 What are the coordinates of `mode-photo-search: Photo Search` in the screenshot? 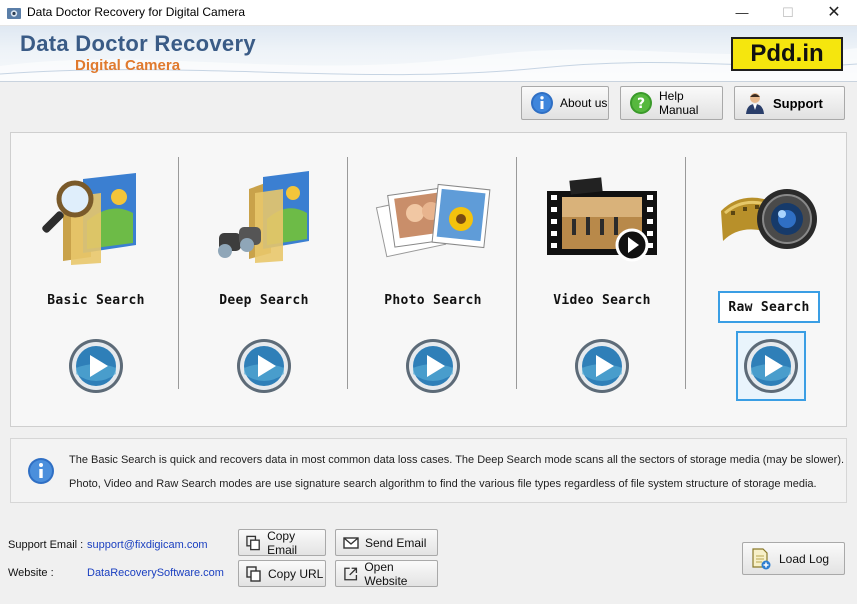 It's located at (433, 279).